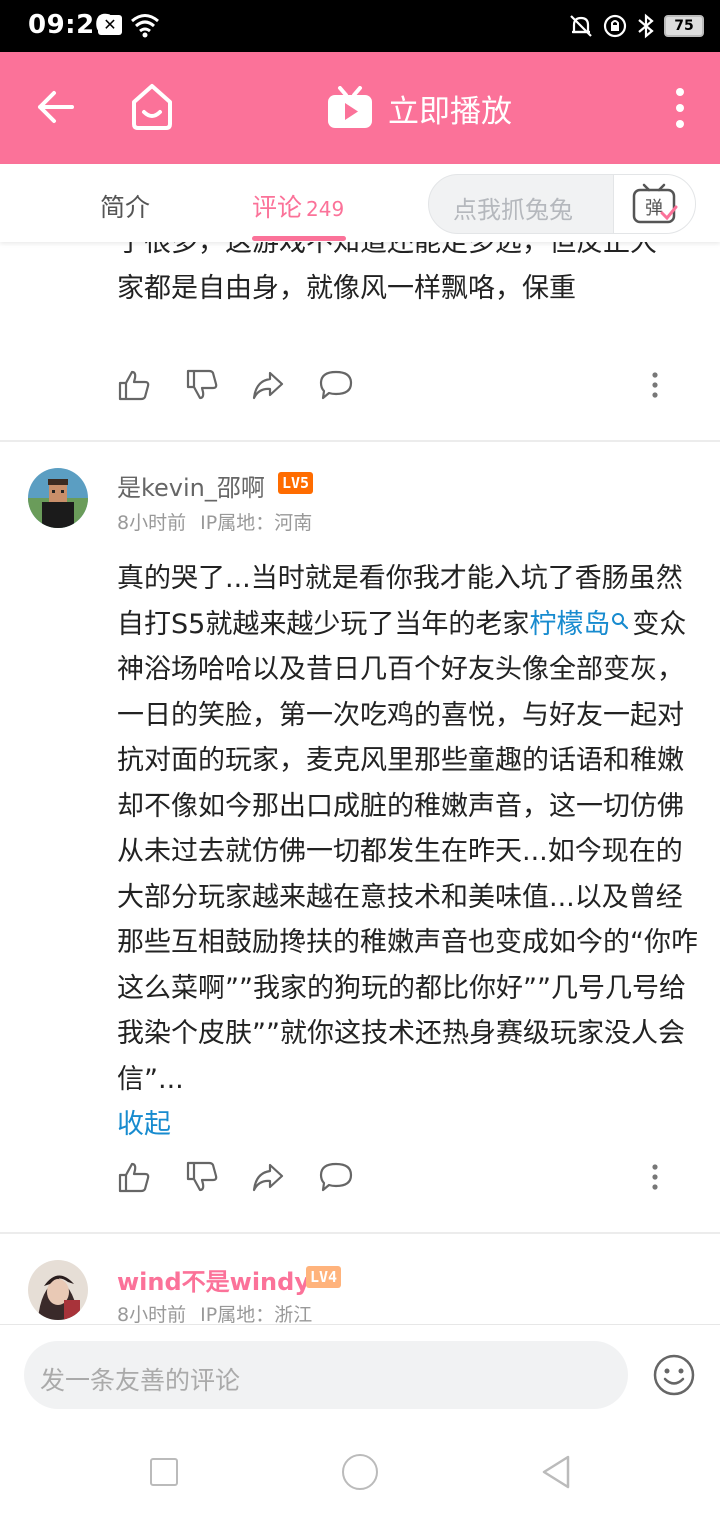 The height and width of the screenshot is (1520, 720). I want to click on tab-comments: 评论 249, so click(298, 206).